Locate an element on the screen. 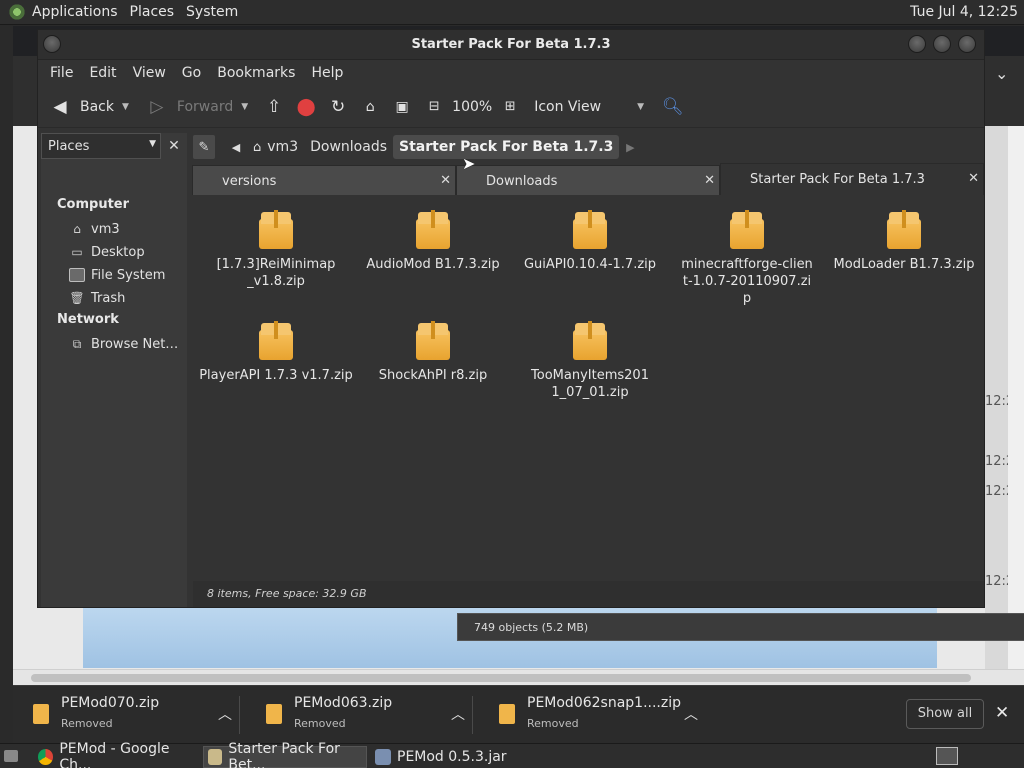 This screenshot has height=768, width=1024. zoom-out-icon: ⊟ is located at coordinates (434, 106).